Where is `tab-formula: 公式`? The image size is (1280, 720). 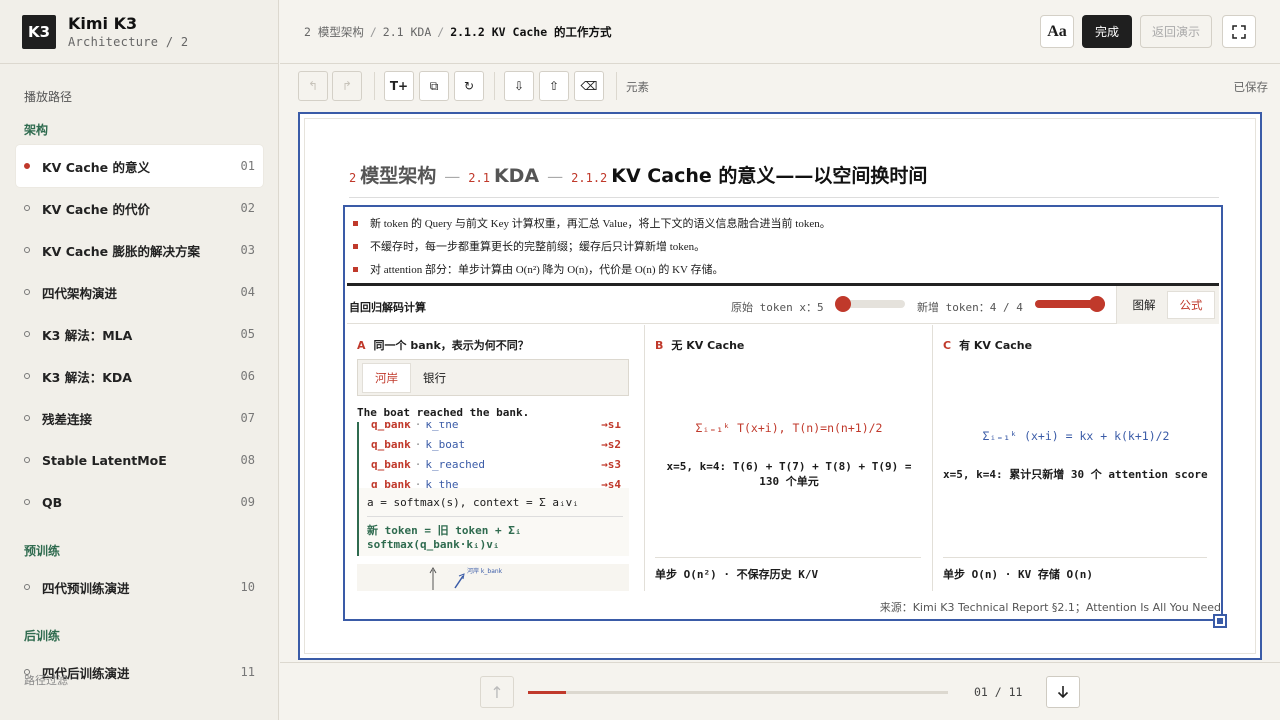
tab-formula: 公式 is located at coordinates (1191, 305).